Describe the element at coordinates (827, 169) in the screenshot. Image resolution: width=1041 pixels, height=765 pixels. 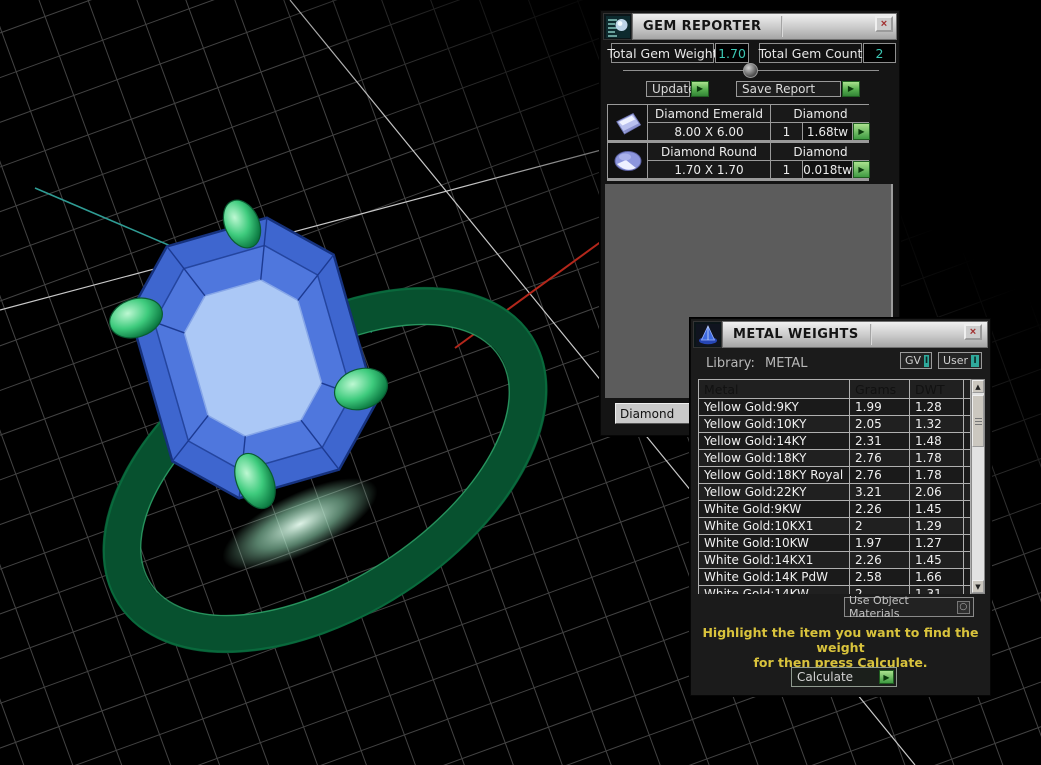
I see `gem-weight: 0.018tw` at that location.